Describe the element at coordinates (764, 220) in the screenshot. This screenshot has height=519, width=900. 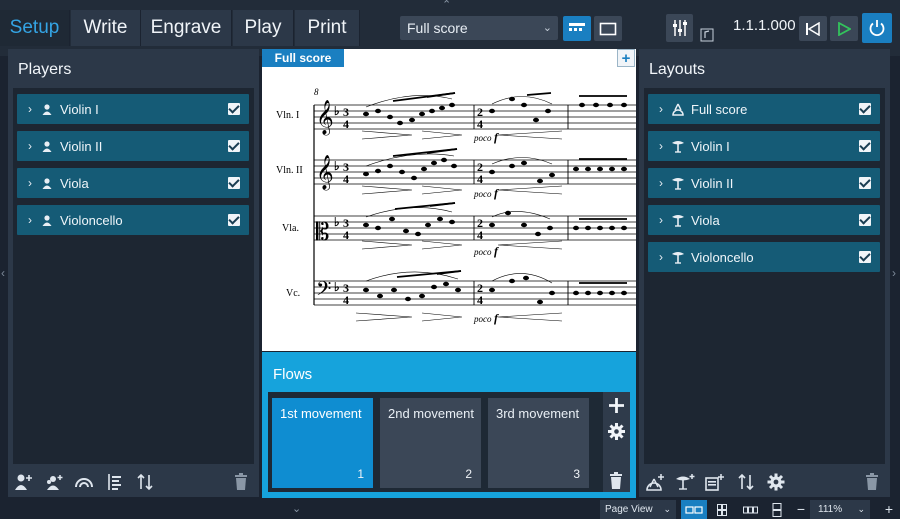
I see `layout-row-viola: › Viola` at that location.